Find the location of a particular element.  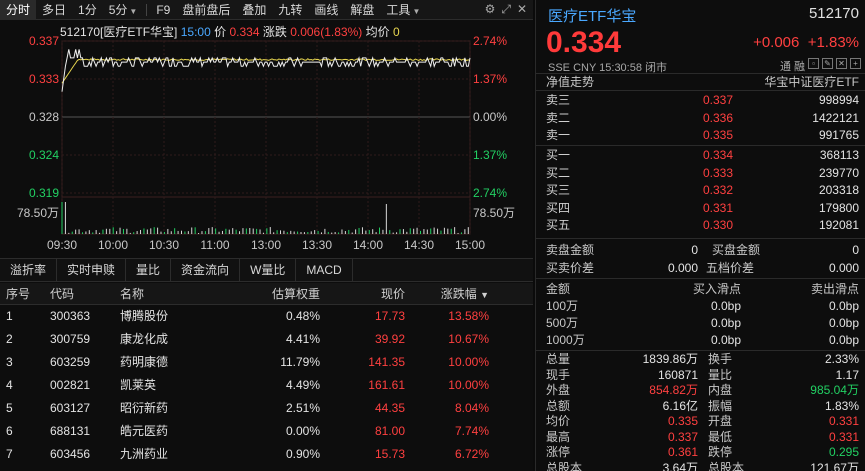

col-code: 代码 is located at coordinates (85, 293).